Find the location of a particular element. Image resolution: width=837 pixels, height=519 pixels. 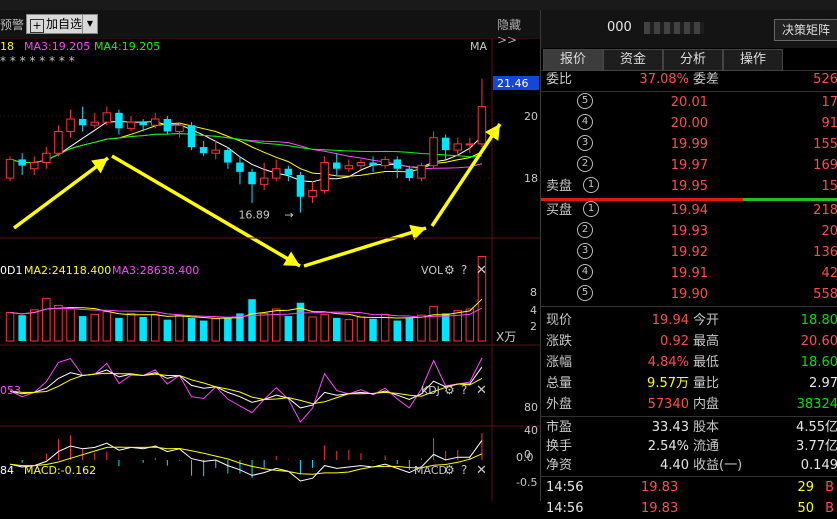

quote-value: 4.84% is located at coordinates (668, 362).